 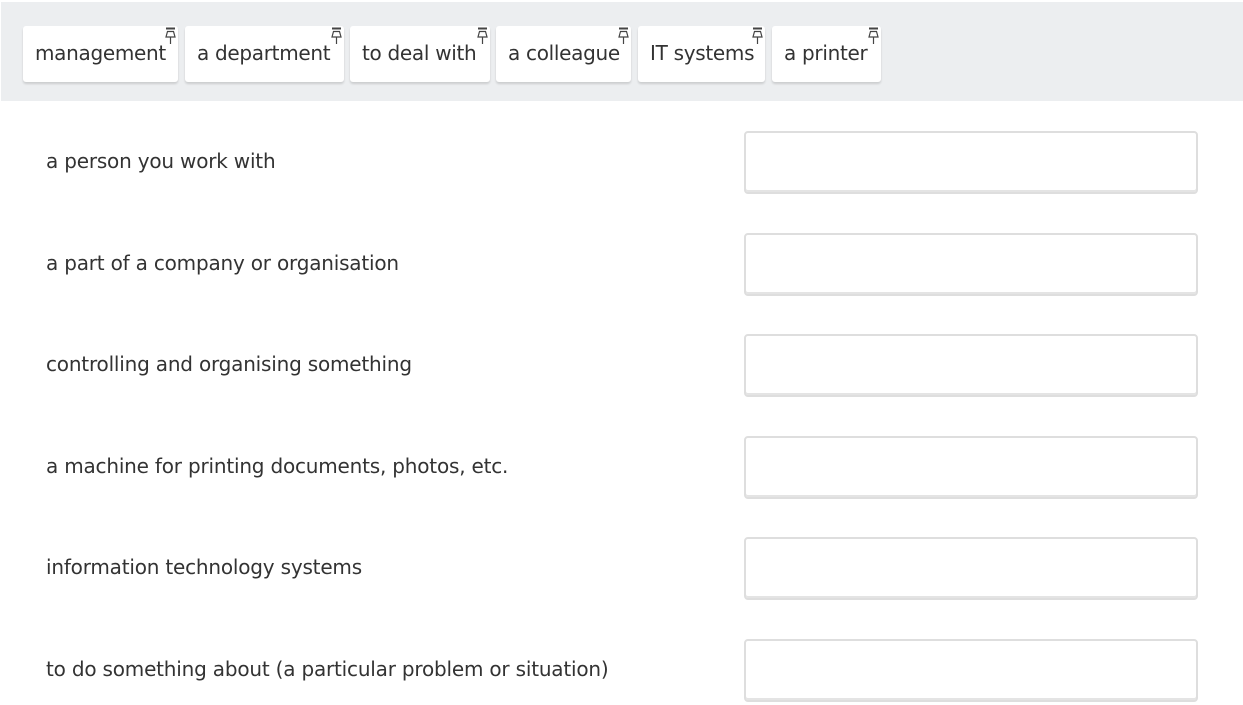 I want to click on word-chip-label: a department, so click(x=264, y=53).